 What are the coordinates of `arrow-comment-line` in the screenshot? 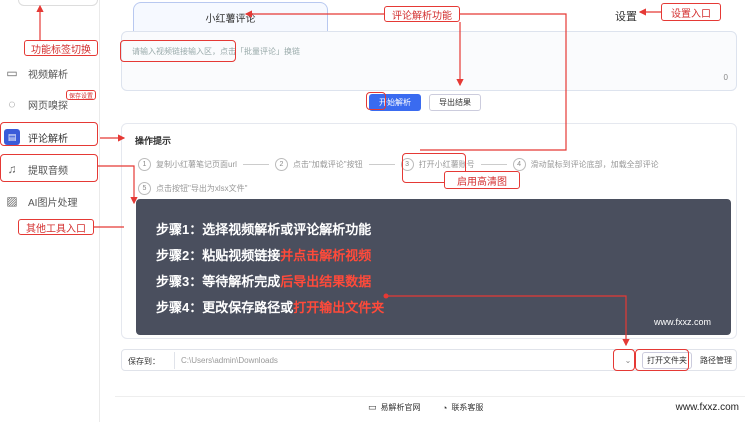 It's located at (493, 82).